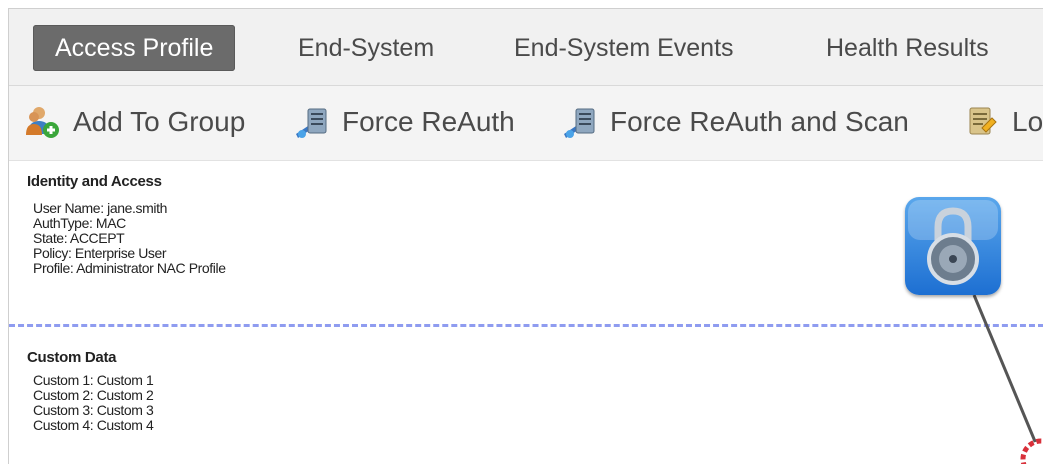 The width and height of the screenshot is (1043, 464). What do you see at coordinates (759, 121) in the screenshot?
I see `force-reauth-and-scan-label: Force ReAuth and Scan` at bounding box center [759, 121].